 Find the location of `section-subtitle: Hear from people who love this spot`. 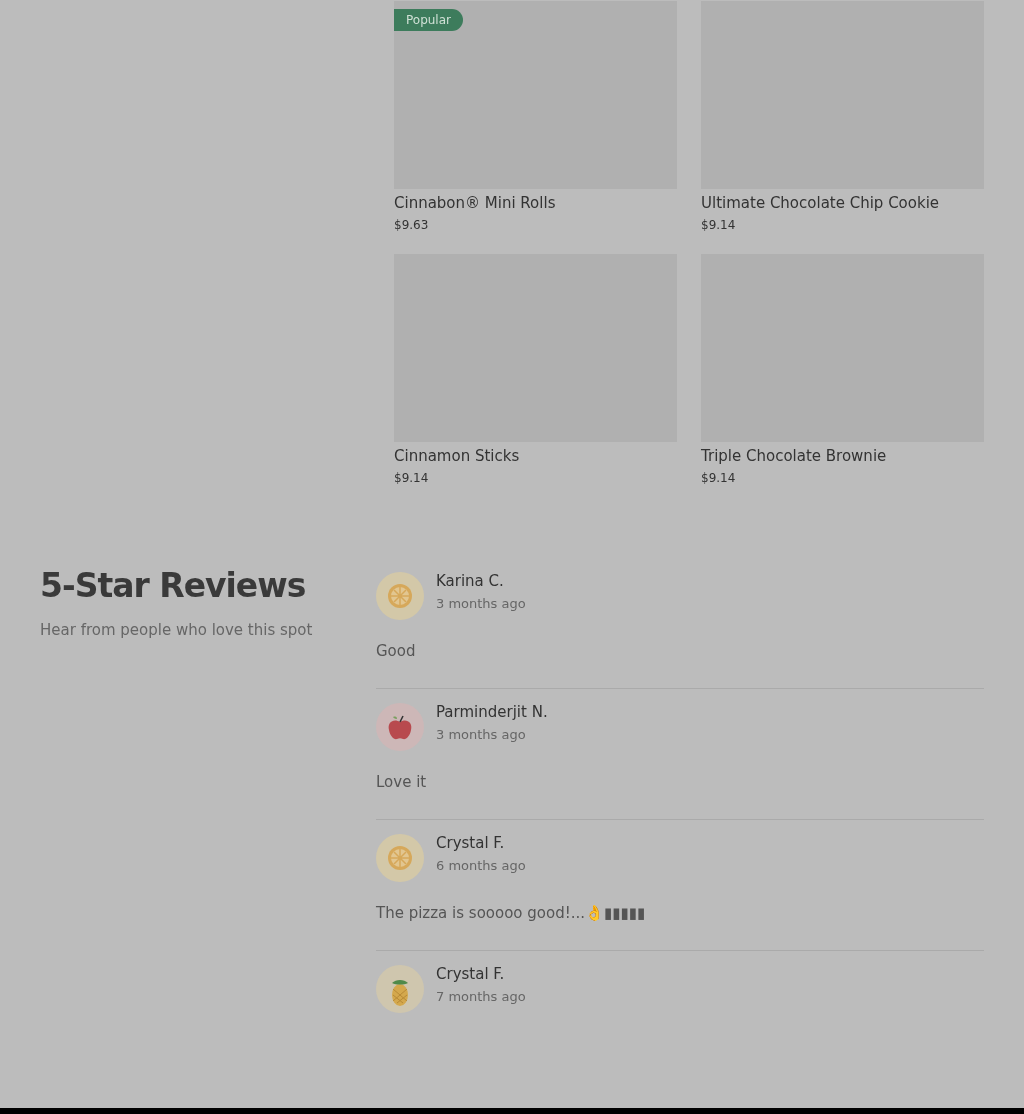

section-subtitle: Hear from people who love this spot is located at coordinates (177, 630).